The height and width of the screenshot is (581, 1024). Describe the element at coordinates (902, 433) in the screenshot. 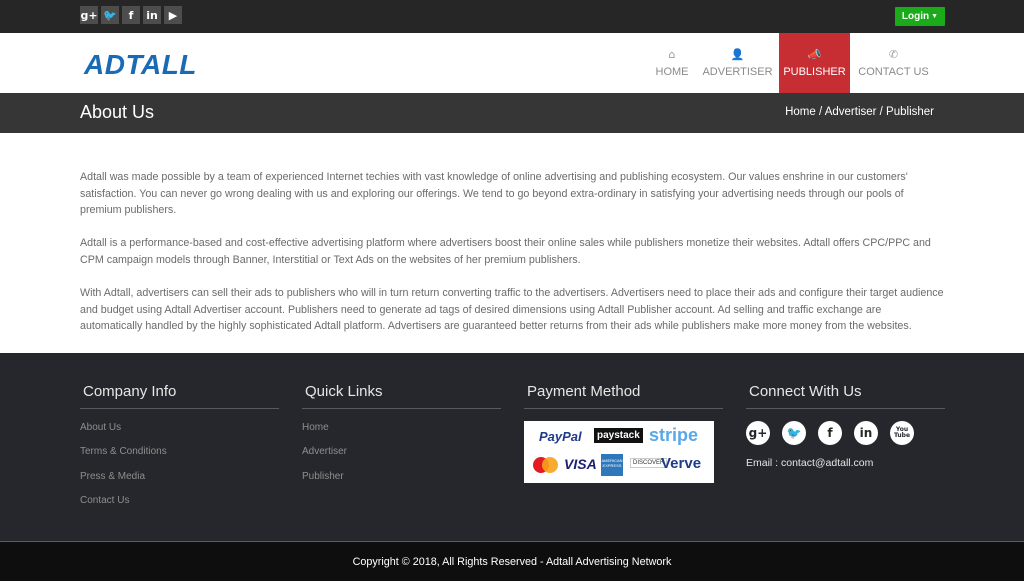

I see `youtube-icon: You Tube` at that location.